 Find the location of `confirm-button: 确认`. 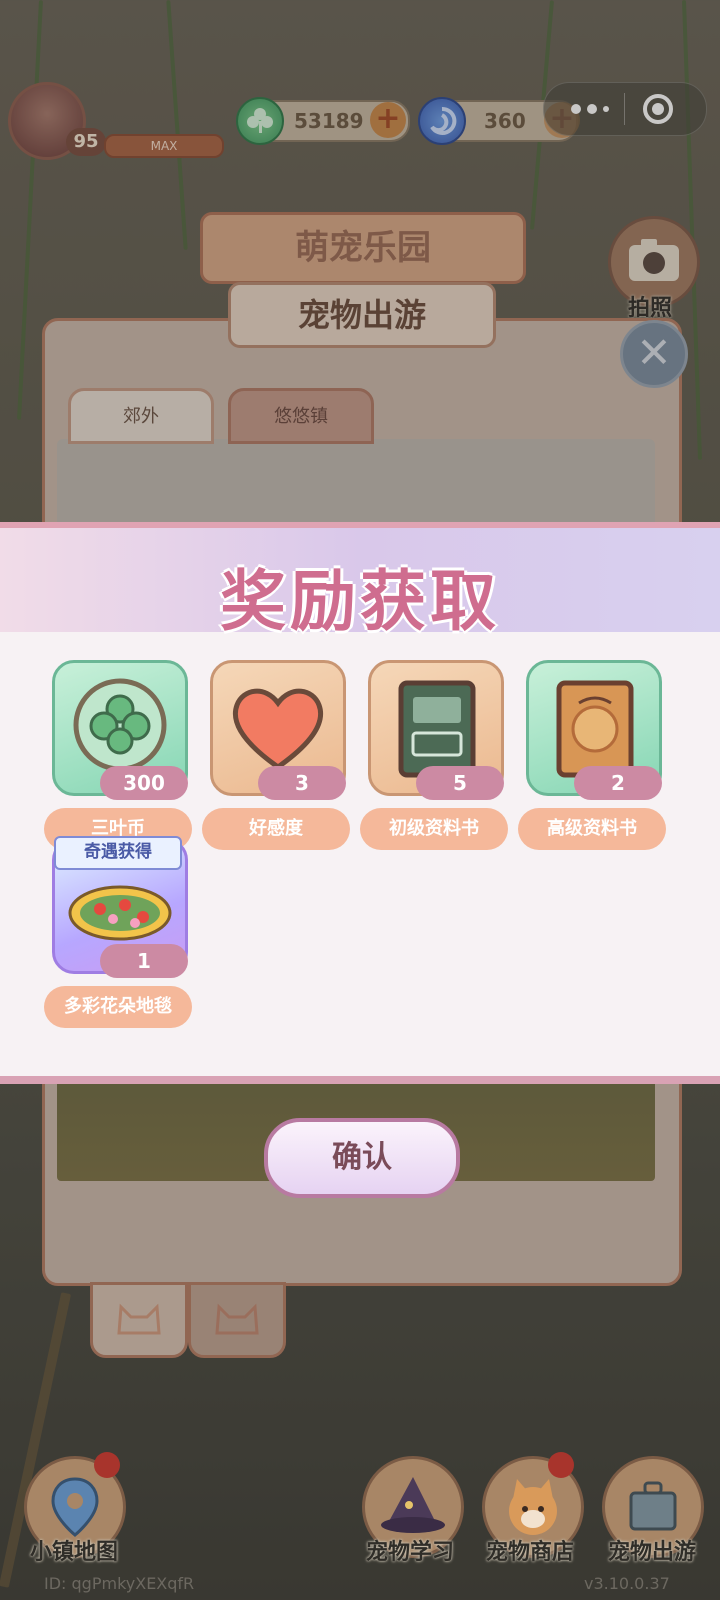

confirm-button: 确认 is located at coordinates (362, 1158).